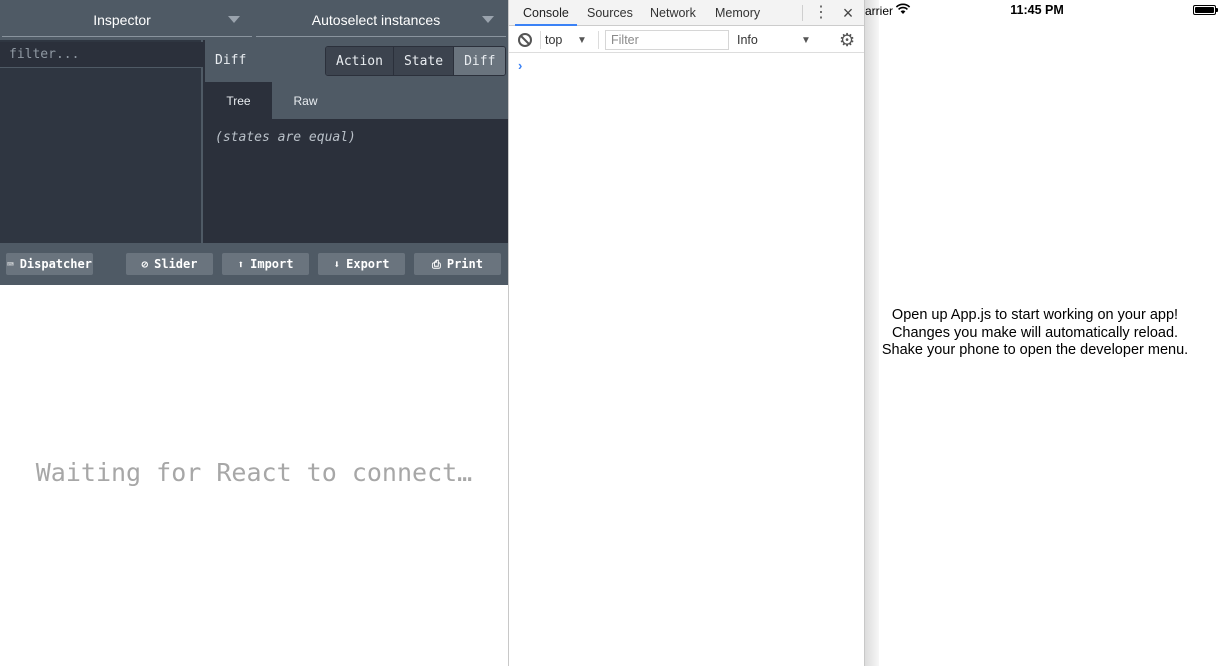 The width and height of the screenshot is (1224, 666). I want to click on keyboard-icon: ⌨, so click(10, 264).